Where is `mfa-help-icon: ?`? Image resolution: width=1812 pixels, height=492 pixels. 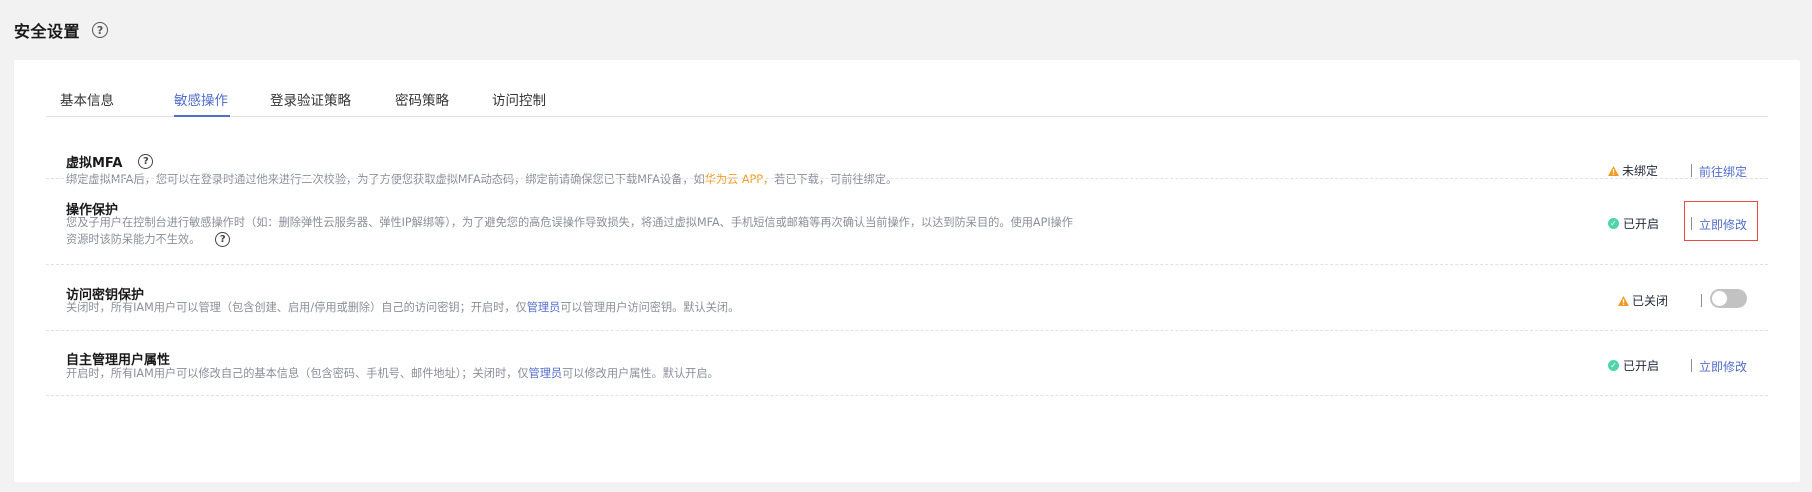 mfa-help-icon: ? is located at coordinates (146, 161).